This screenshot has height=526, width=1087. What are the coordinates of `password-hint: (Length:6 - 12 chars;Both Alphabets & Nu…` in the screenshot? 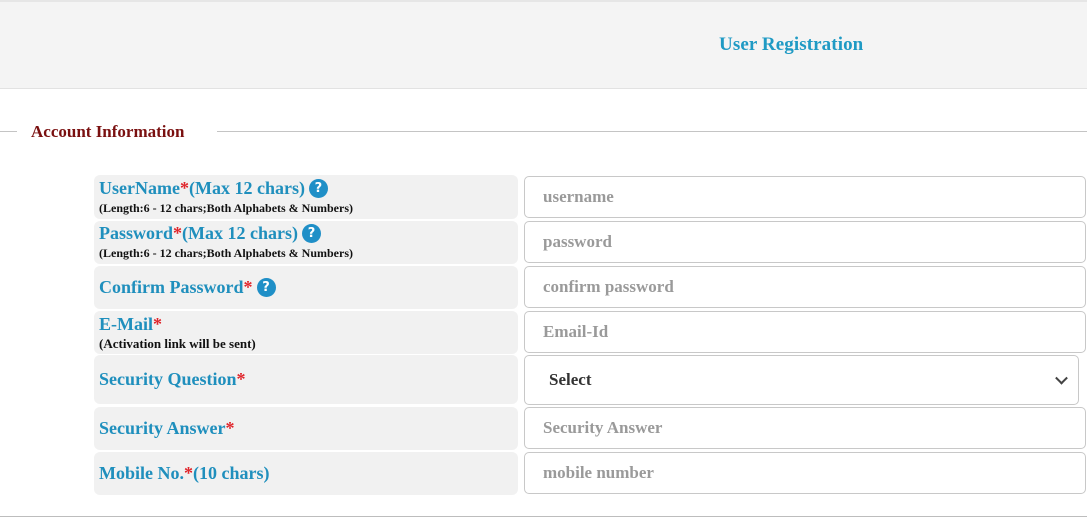 It's located at (226, 253).